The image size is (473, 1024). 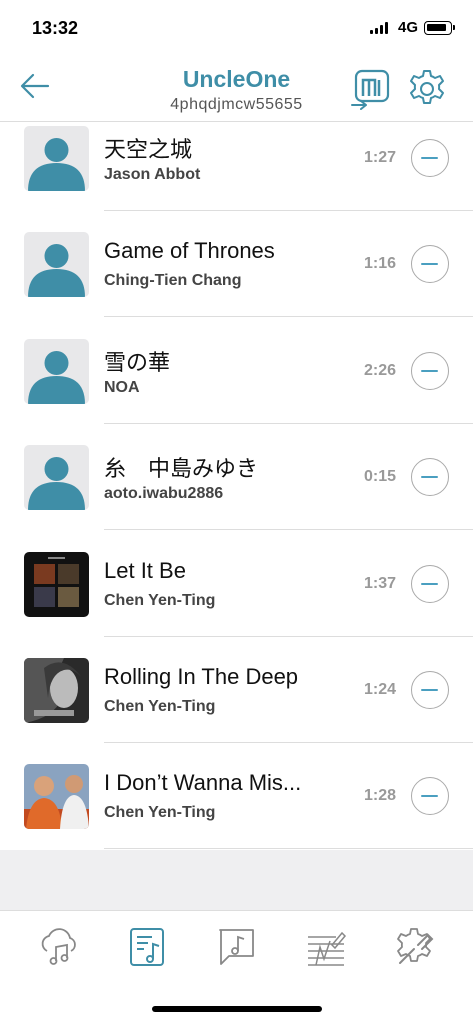 What do you see at coordinates (173, 280) in the screenshot?
I see `song-artist: Ching-Tien Chang` at bounding box center [173, 280].